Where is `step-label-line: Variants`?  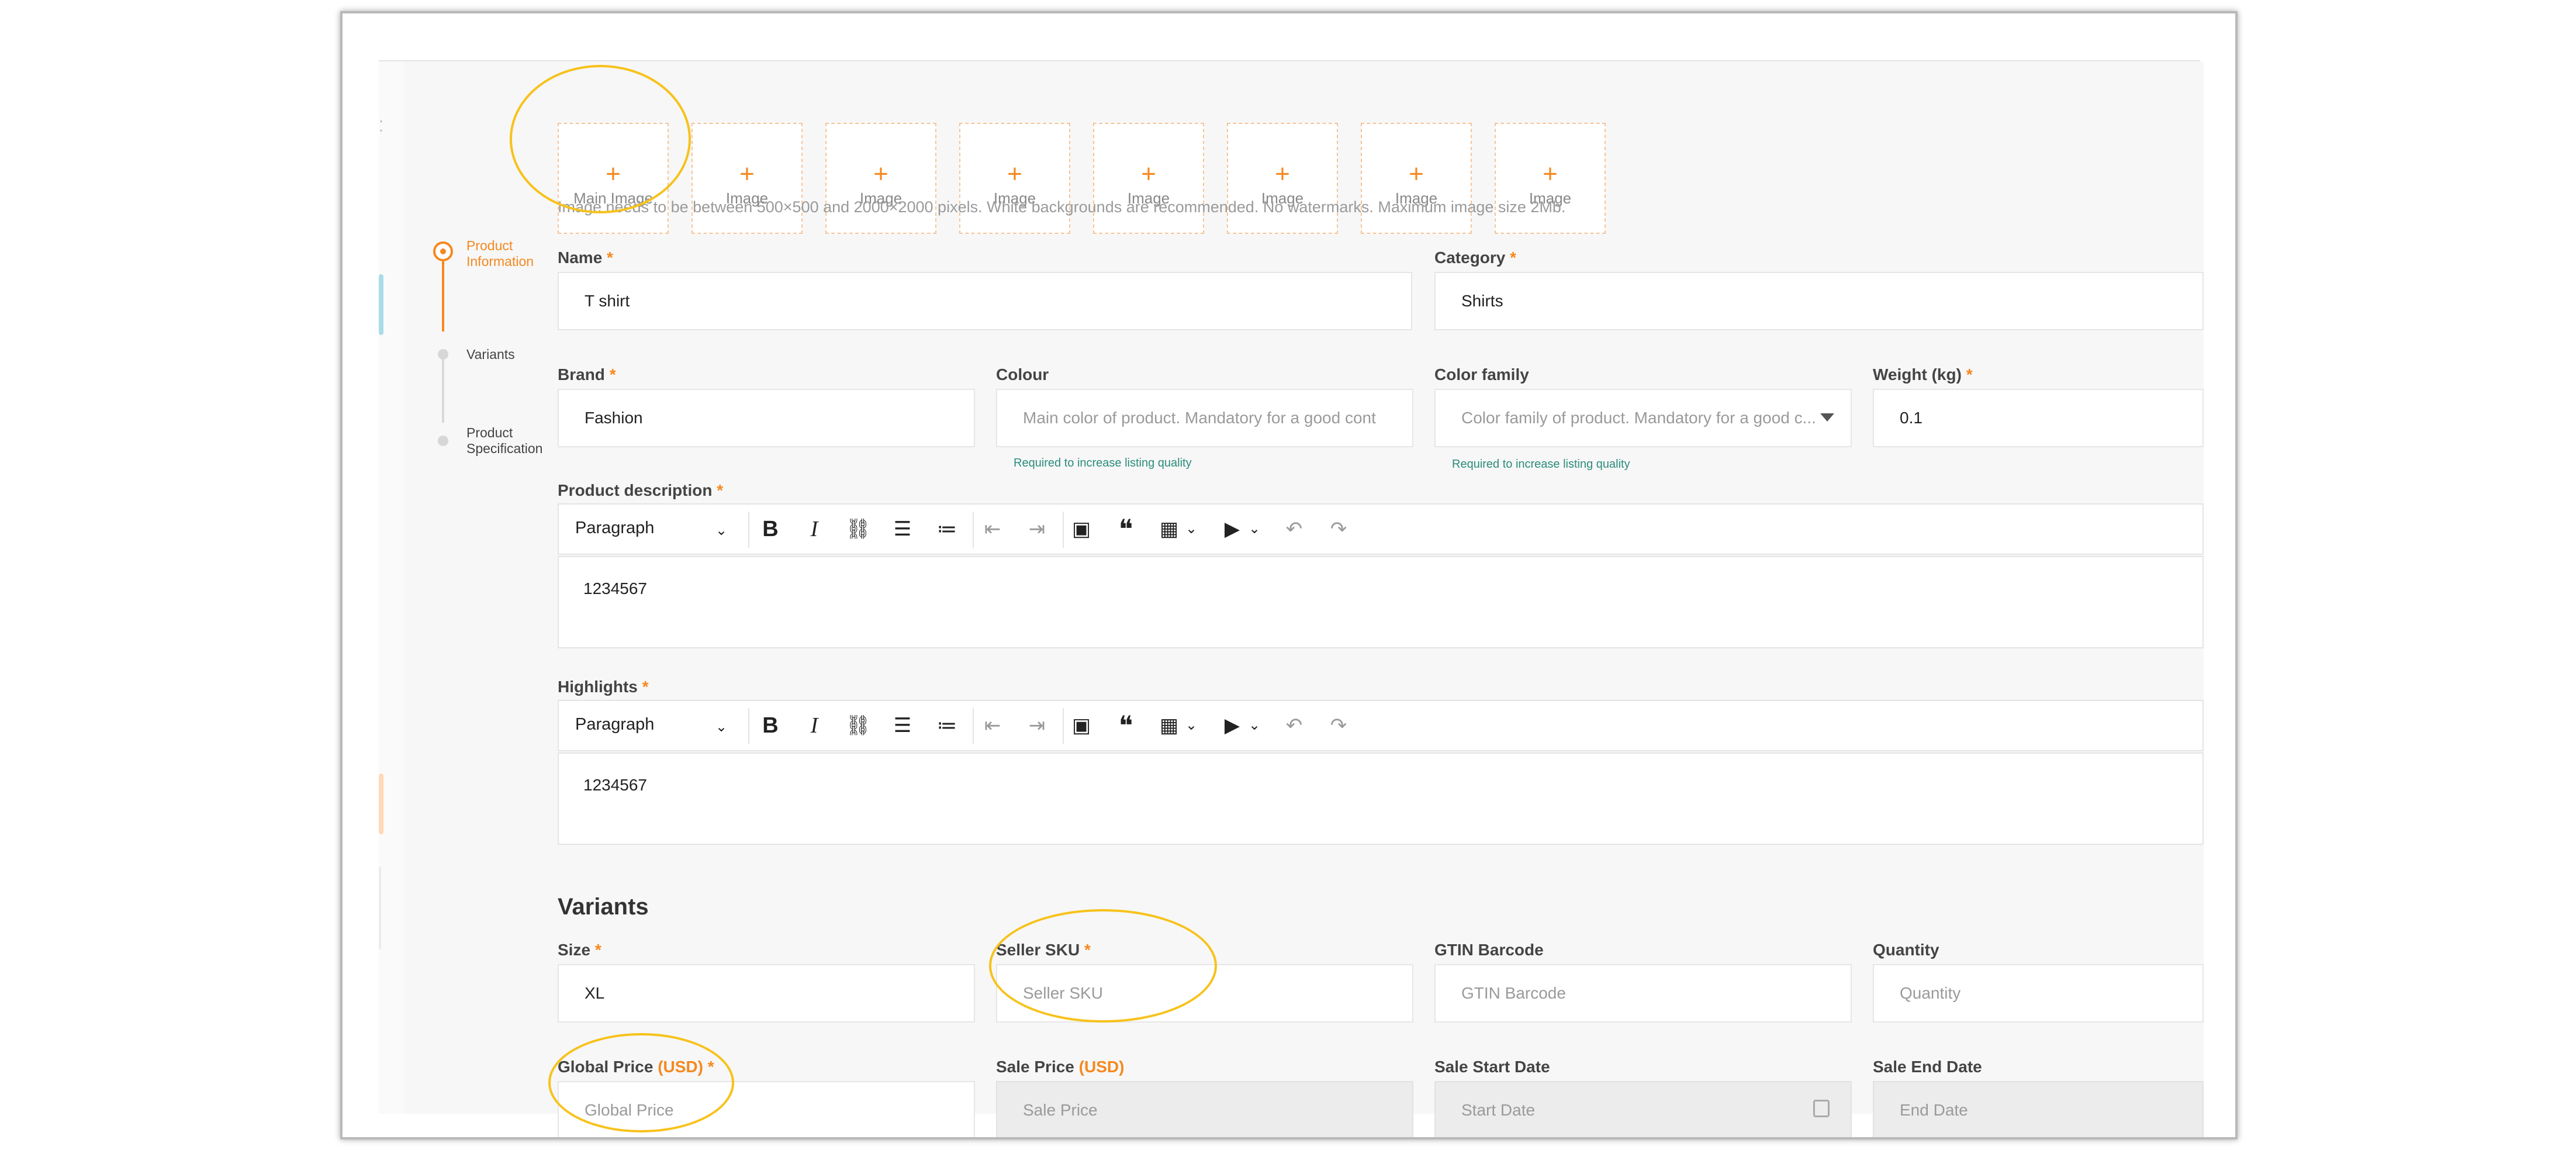
step-label-line: Variants is located at coordinates (490, 355).